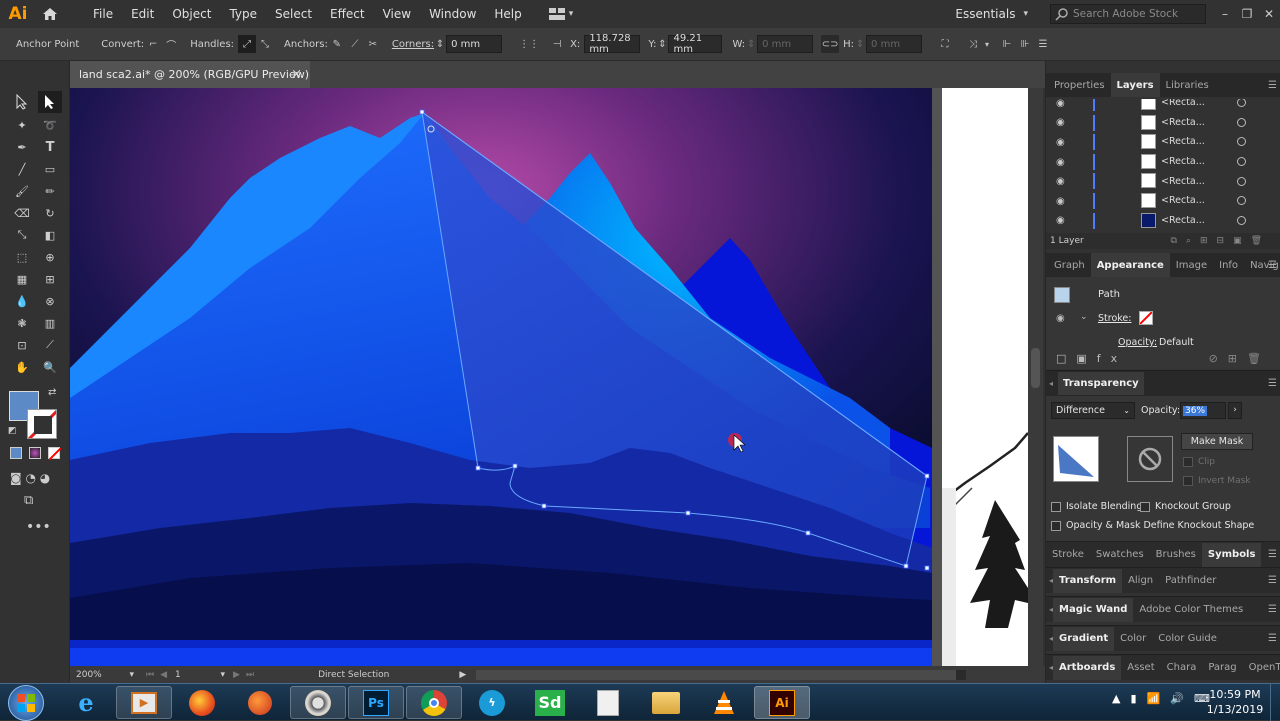 This screenshot has width=1280, height=721. What do you see at coordinates (1217, 441) in the screenshot?
I see `make-mask-button: Make Mask` at bounding box center [1217, 441].